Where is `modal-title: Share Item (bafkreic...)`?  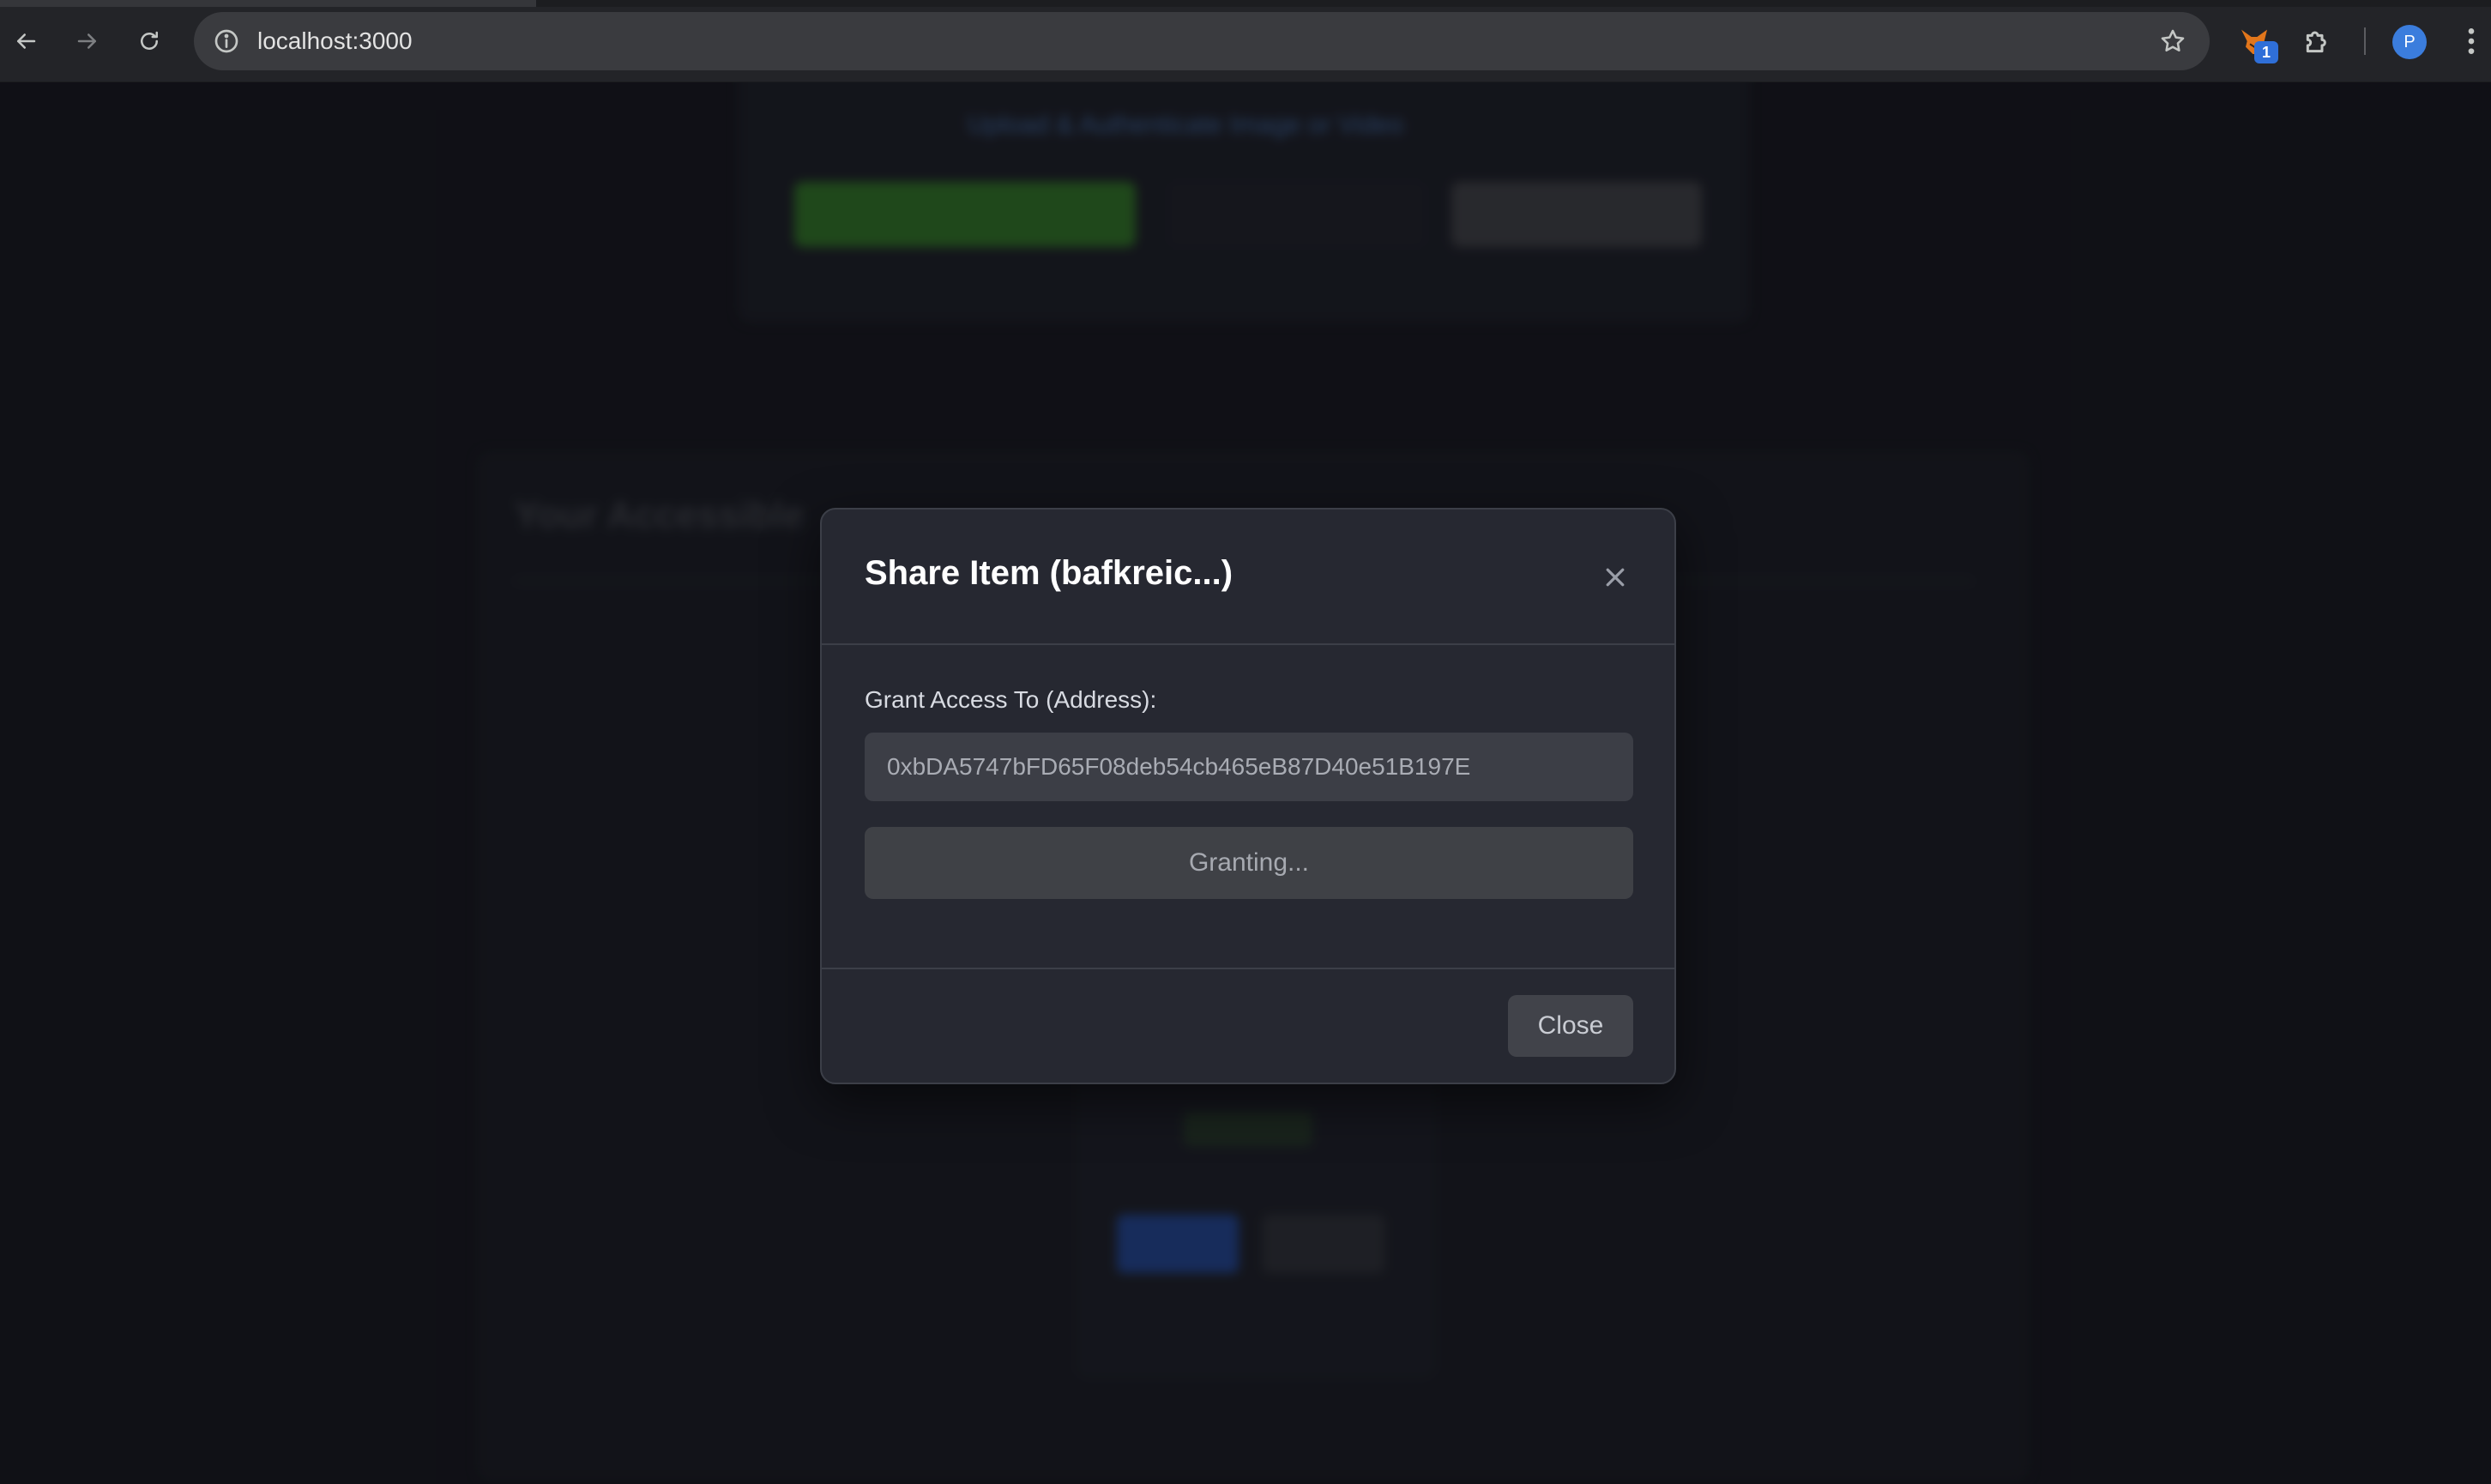 modal-title: Share Item (bafkreic...) is located at coordinates (1049, 573).